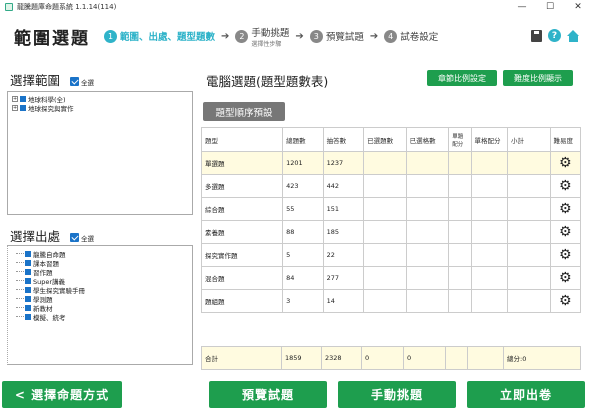  I want to click on step-number: 3, so click(316, 36).